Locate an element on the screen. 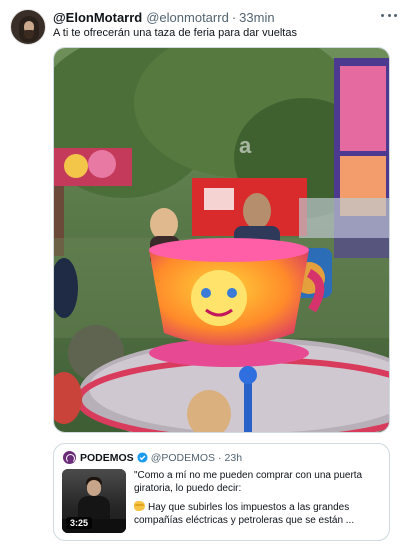 The width and height of the screenshot is (411, 550). podemos-logo-icon is located at coordinates (69, 457).